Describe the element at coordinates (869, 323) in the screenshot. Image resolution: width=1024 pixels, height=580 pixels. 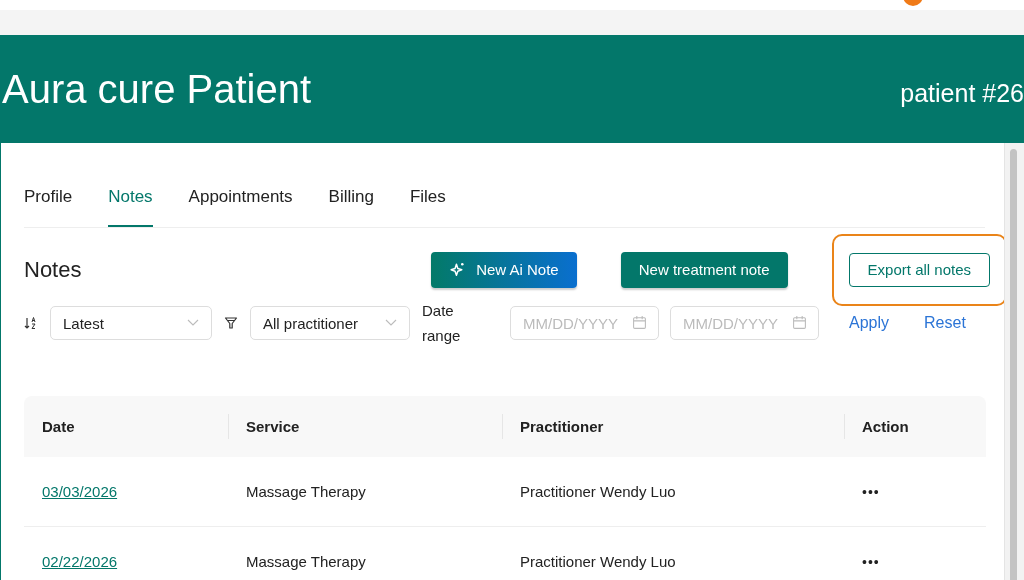
I see `apply-link: Apply` at that location.